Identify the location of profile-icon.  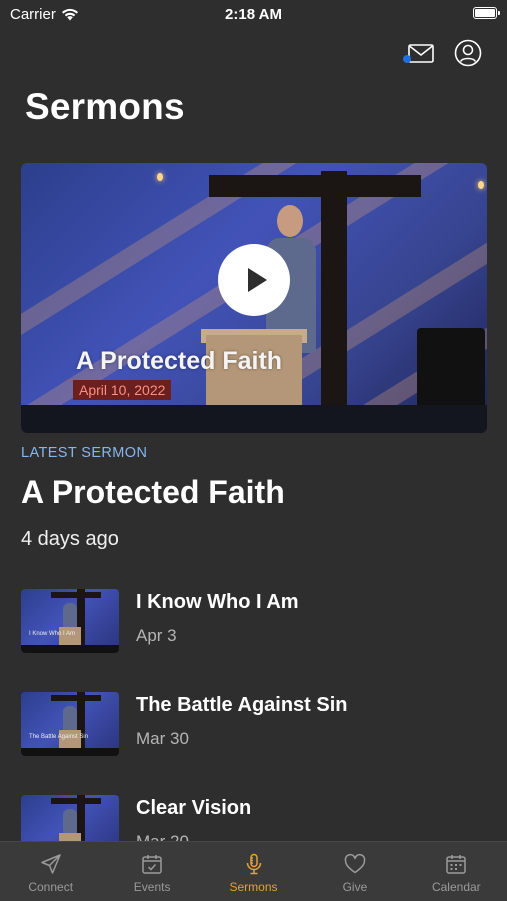
(468, 53).